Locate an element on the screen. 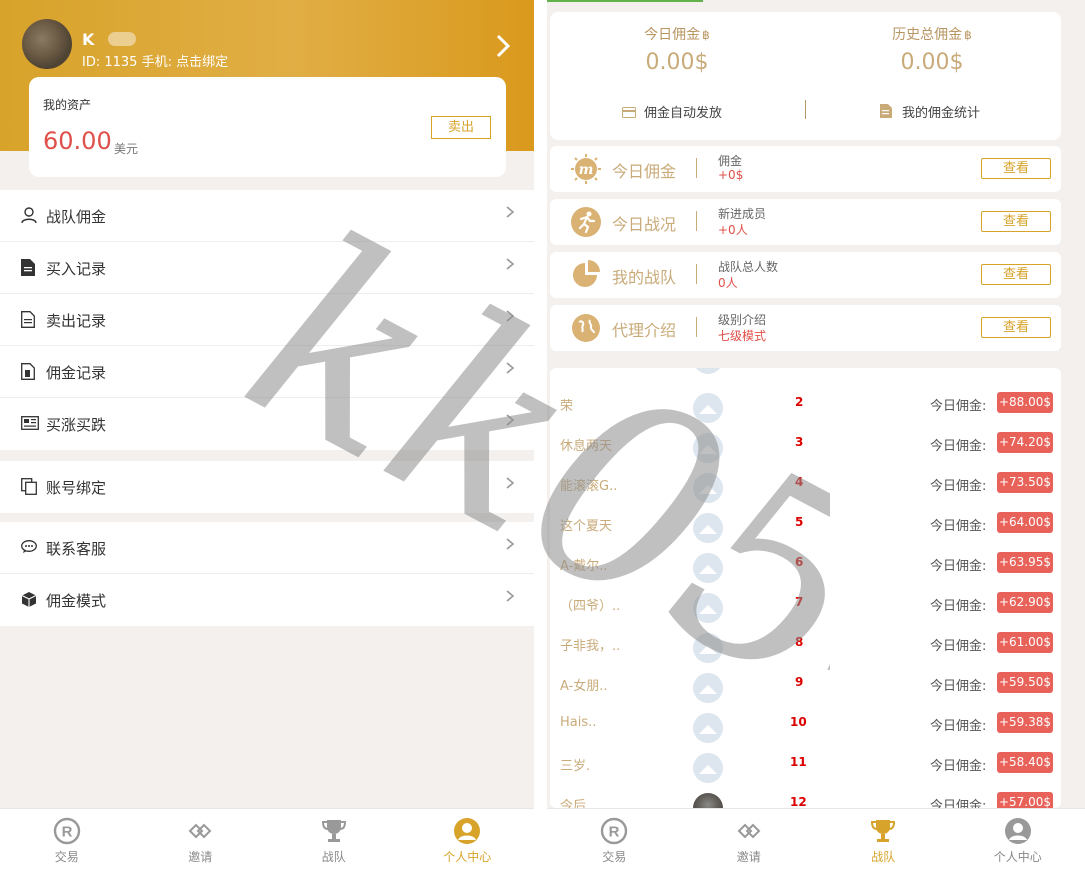 The height and width of the screenshot is (871, 1085). ranking-row: A-女朋.. 9 今日佣金: +59.50$ is located at coordinates (805, 684).